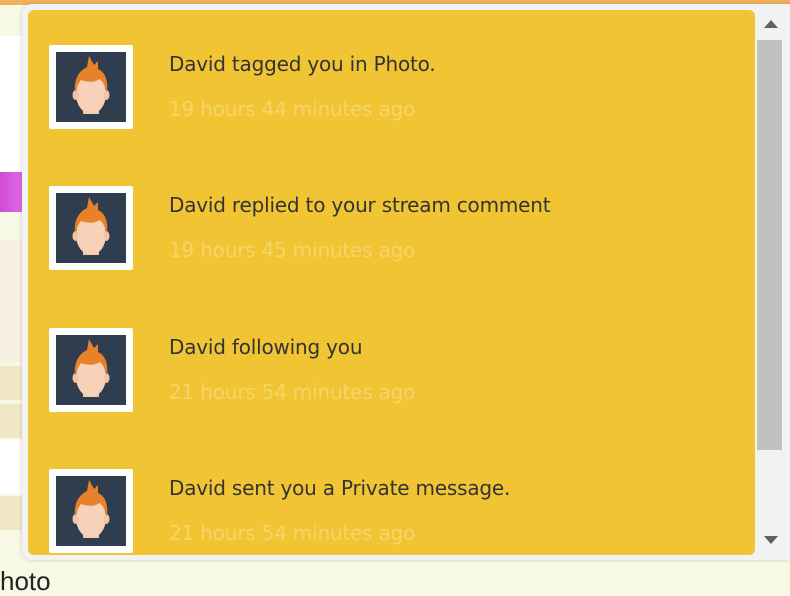 The height and width of the screenshot is (596, 790). I want to click on background-caption: hoto, so click(25, 581).